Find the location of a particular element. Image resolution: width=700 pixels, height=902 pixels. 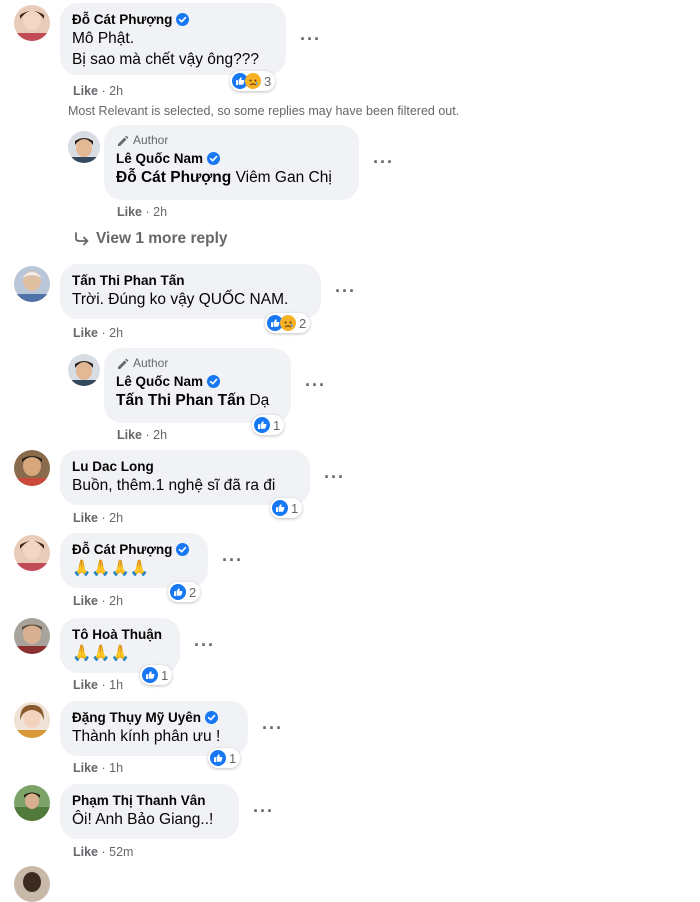

comment-text: Viêm Gan Chị is located at coordinates (283, 177).